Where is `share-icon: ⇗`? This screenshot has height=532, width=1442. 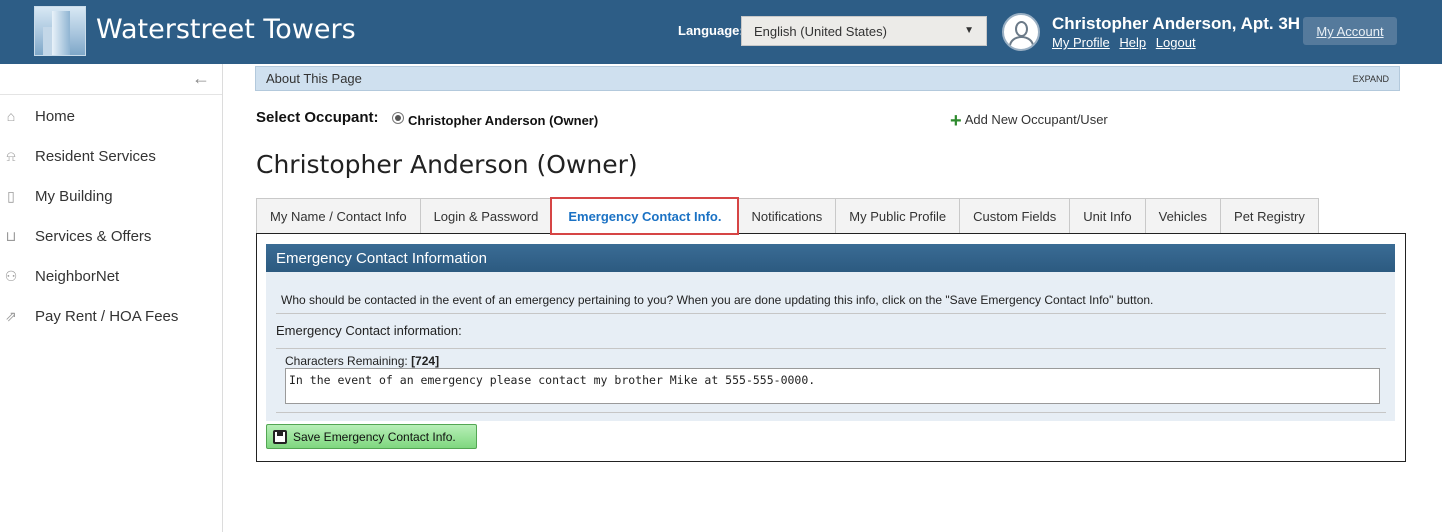
share-icon: ⇗ is located at coordinates (11, 316).